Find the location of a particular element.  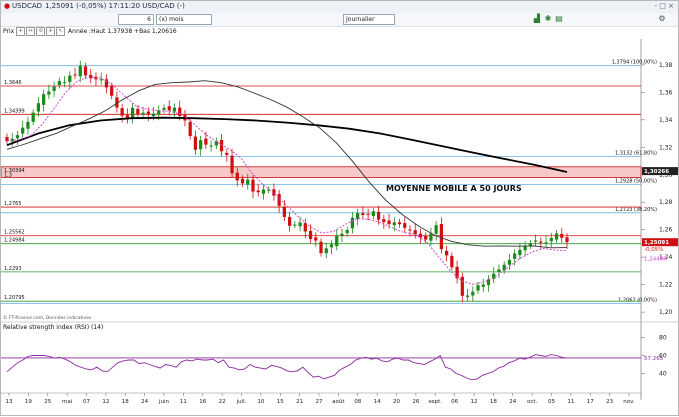

sma200-tag-label: 1,30266 is located at coordinates (656, 172).